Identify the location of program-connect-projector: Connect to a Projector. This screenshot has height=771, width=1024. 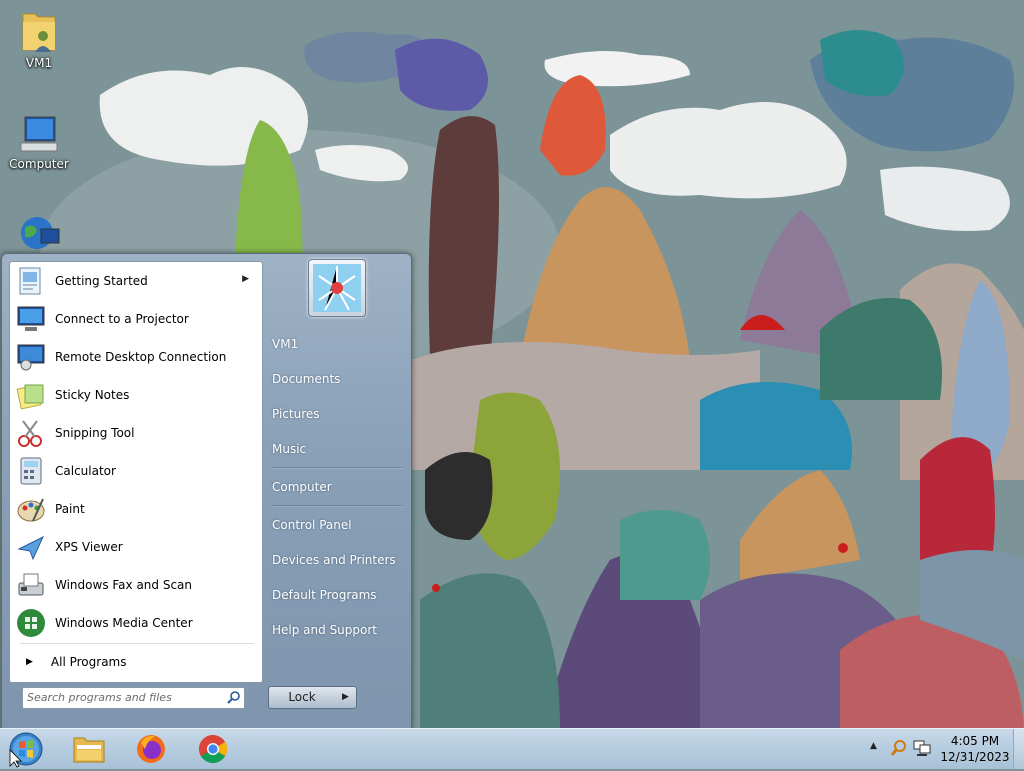
(136, 319).